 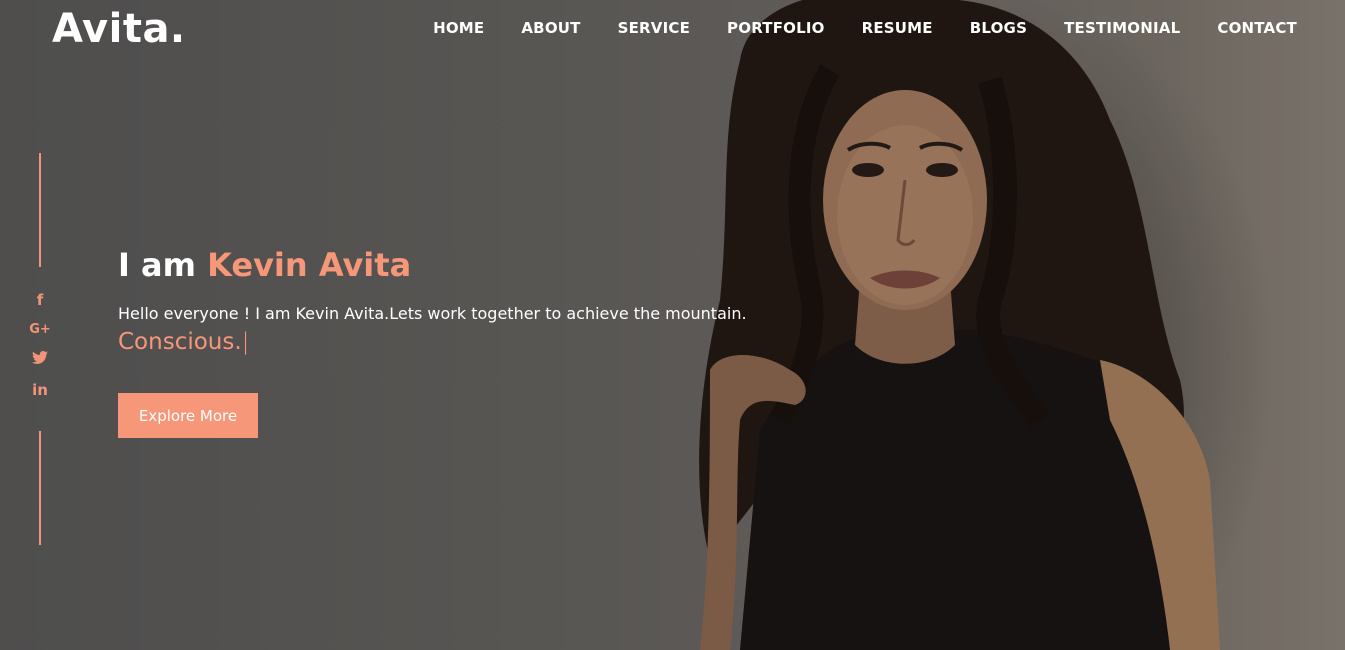 What do you see at coordinates (1257, 28) in the screenshot?
I see `nav-contact: CONTACT` at bounding box center [1257, 28].